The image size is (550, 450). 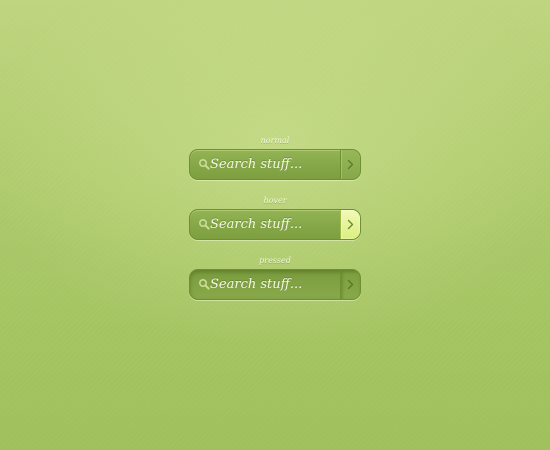 I want to click on search-input-normal, so click(x=274, y=164).